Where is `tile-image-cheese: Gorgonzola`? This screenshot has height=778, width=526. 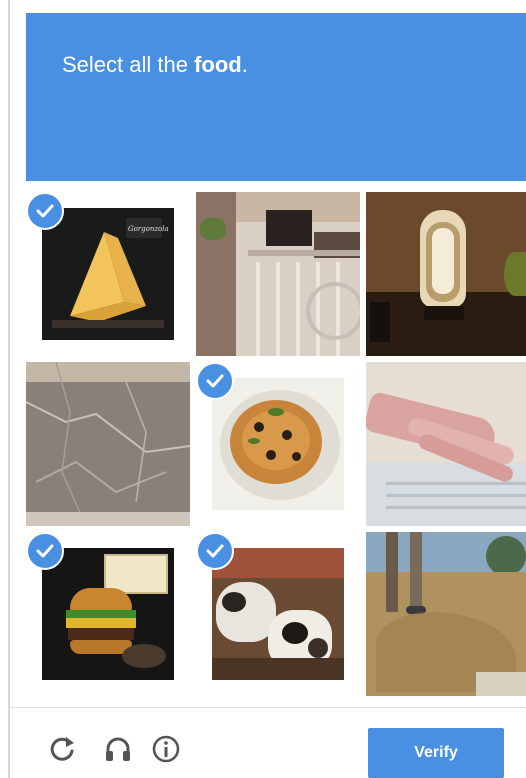 tile-image-cheese: Gorgonzola is located at coordinates (108, 274).